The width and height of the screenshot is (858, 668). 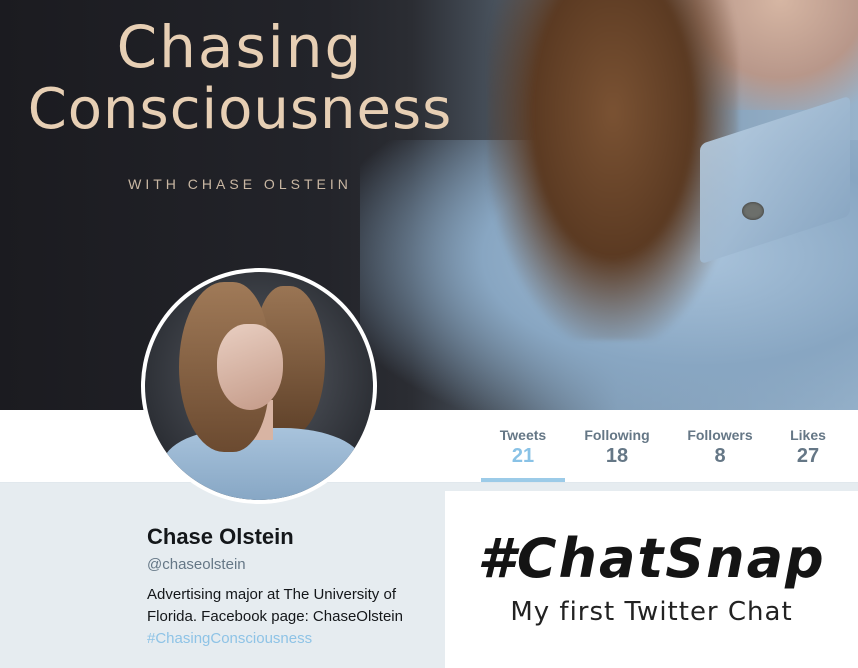 I want to click on banner-title: Chasing Consciousness, so click(x=240, y=78).